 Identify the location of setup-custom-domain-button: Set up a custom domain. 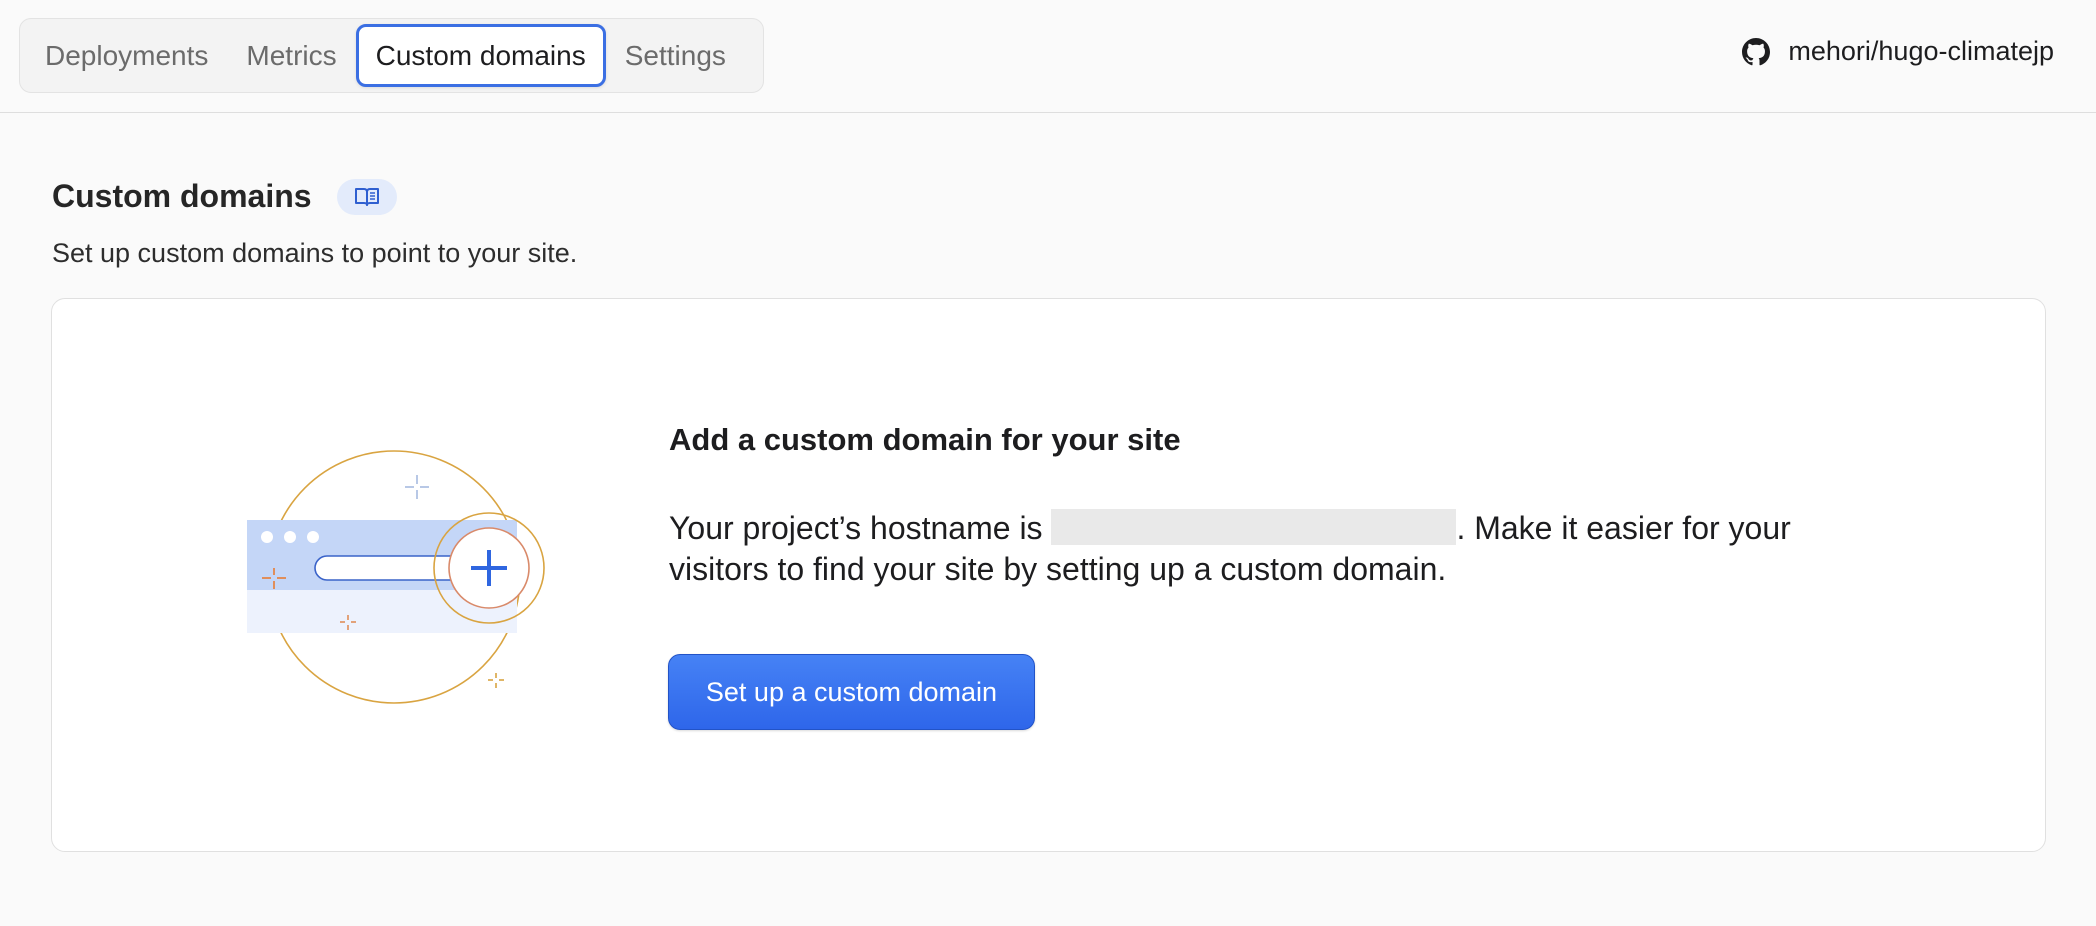
(851, 692).